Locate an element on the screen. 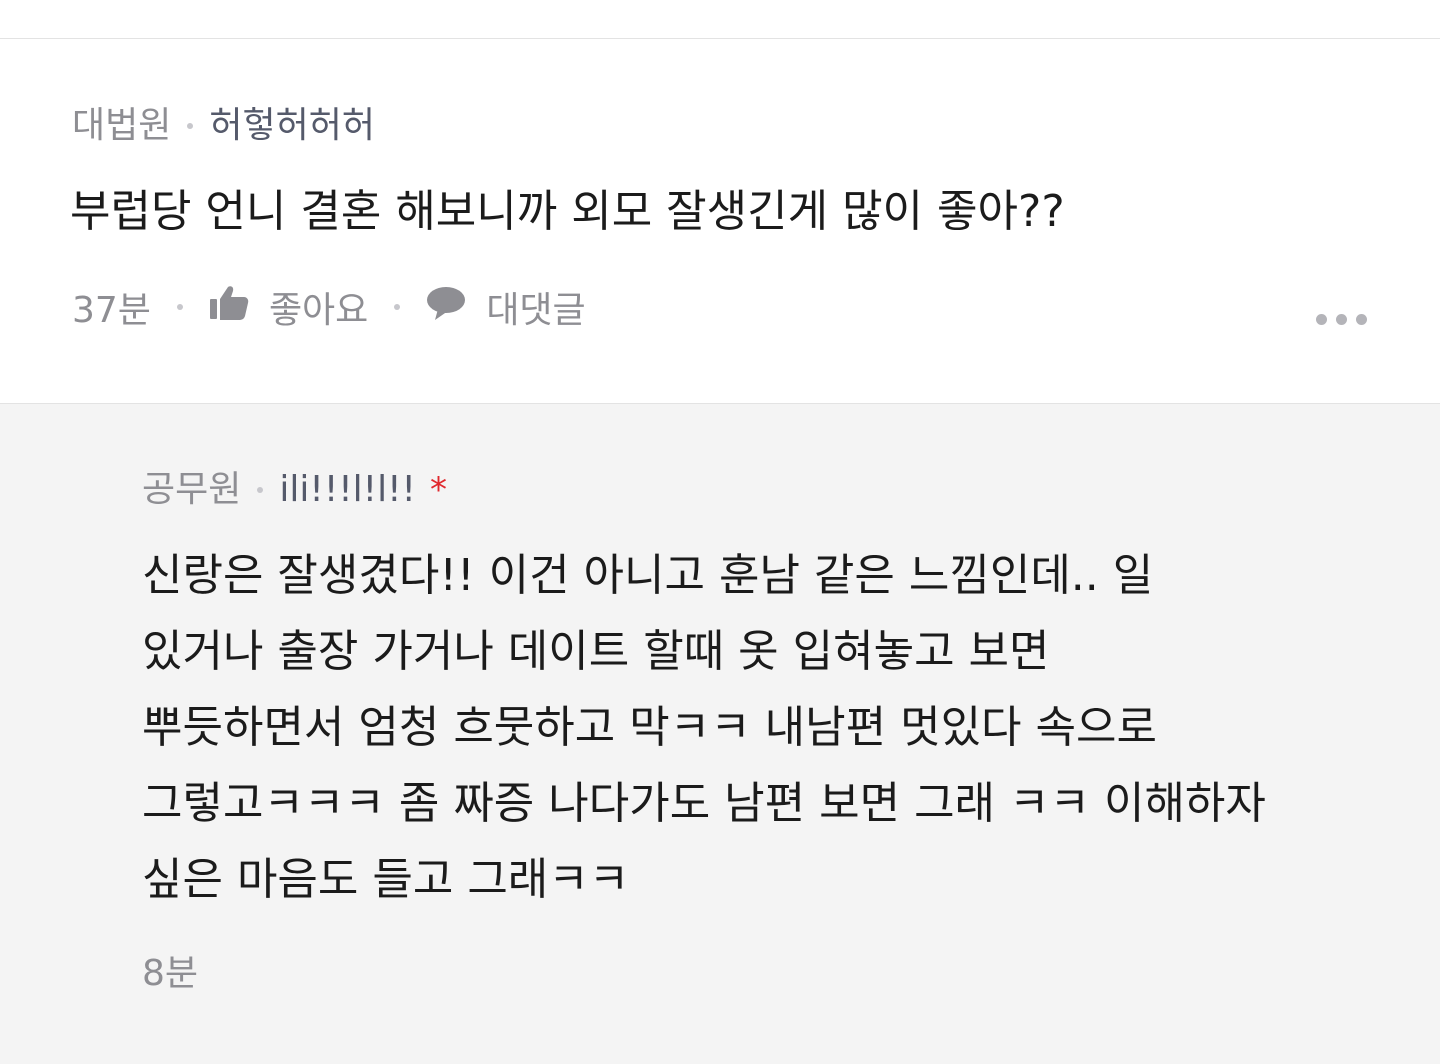 This screenshot has width=1440, height=1064. author-job: 대법원 is located at coordinates (122, 125).